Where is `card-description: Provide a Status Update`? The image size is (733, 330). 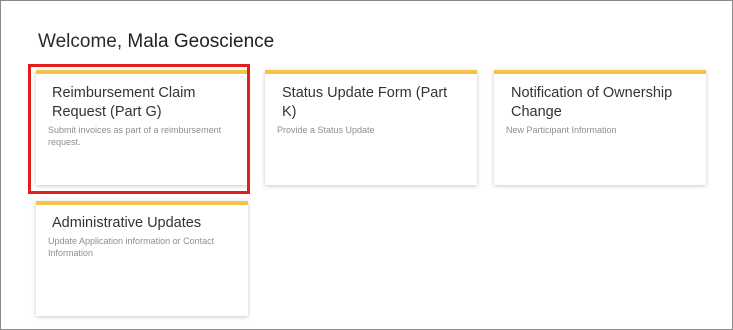 card-description: Provide a Status Update is located at coordinates (326, 130).